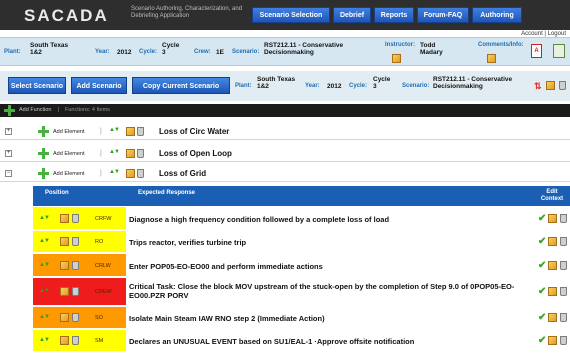 The height and width of the screenshot is (354, 570). Describe the element at coordinates (382, 83) in the screenshot. I see `cycle-value-2: Cycle 3` at that location.